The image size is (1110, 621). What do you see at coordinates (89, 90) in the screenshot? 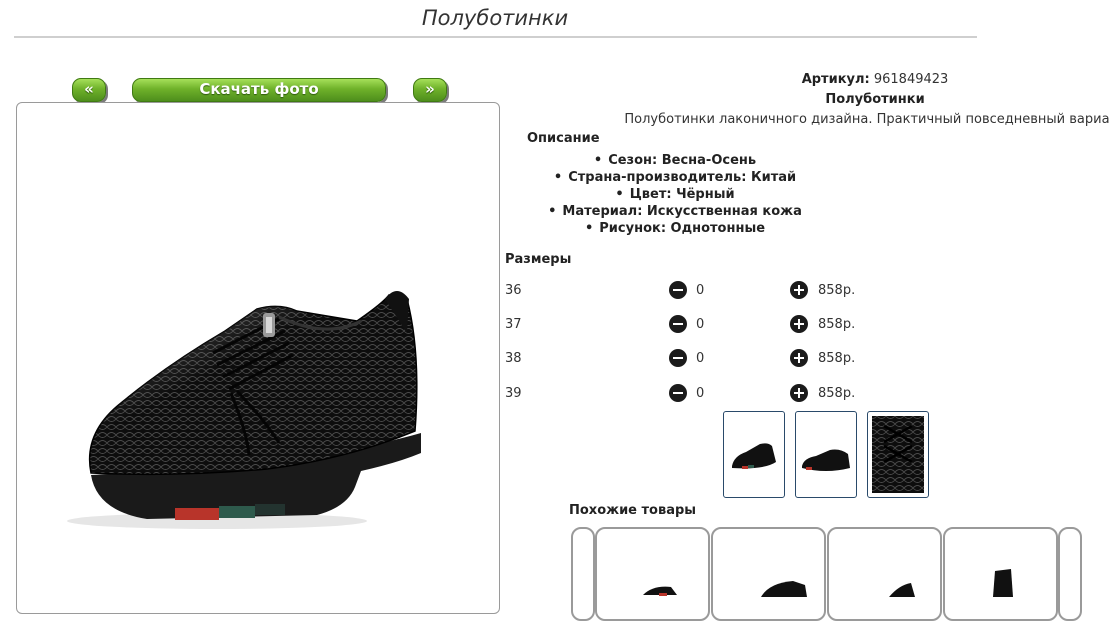
I see `prev-photo-button: «` at bounding box center [89, 90].